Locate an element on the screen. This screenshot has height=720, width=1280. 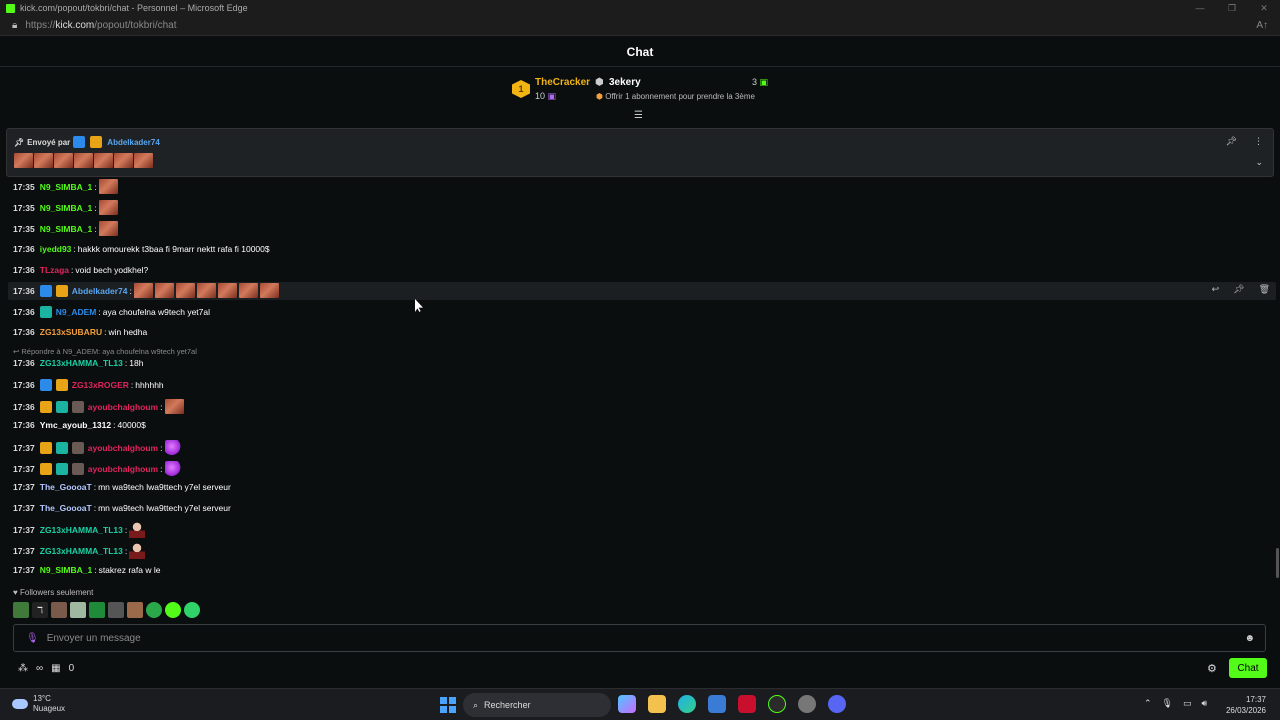
chat-message: 17:36 Ymc_ayoub_1312: 40000$ is located at coordinates (79, 425).